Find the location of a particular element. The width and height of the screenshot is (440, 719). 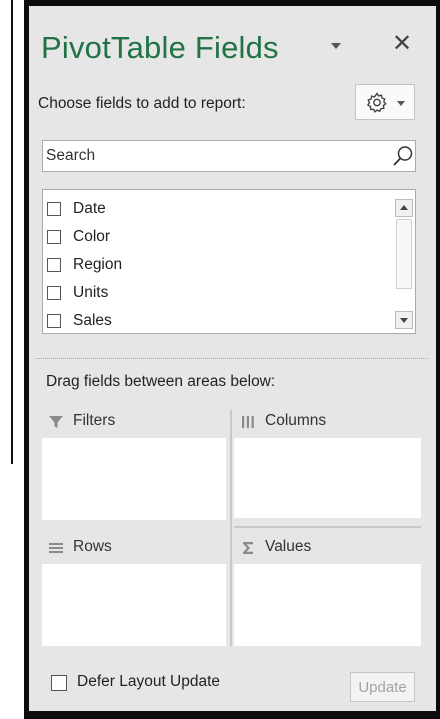

section-divider is located at coordinates (231, 358).